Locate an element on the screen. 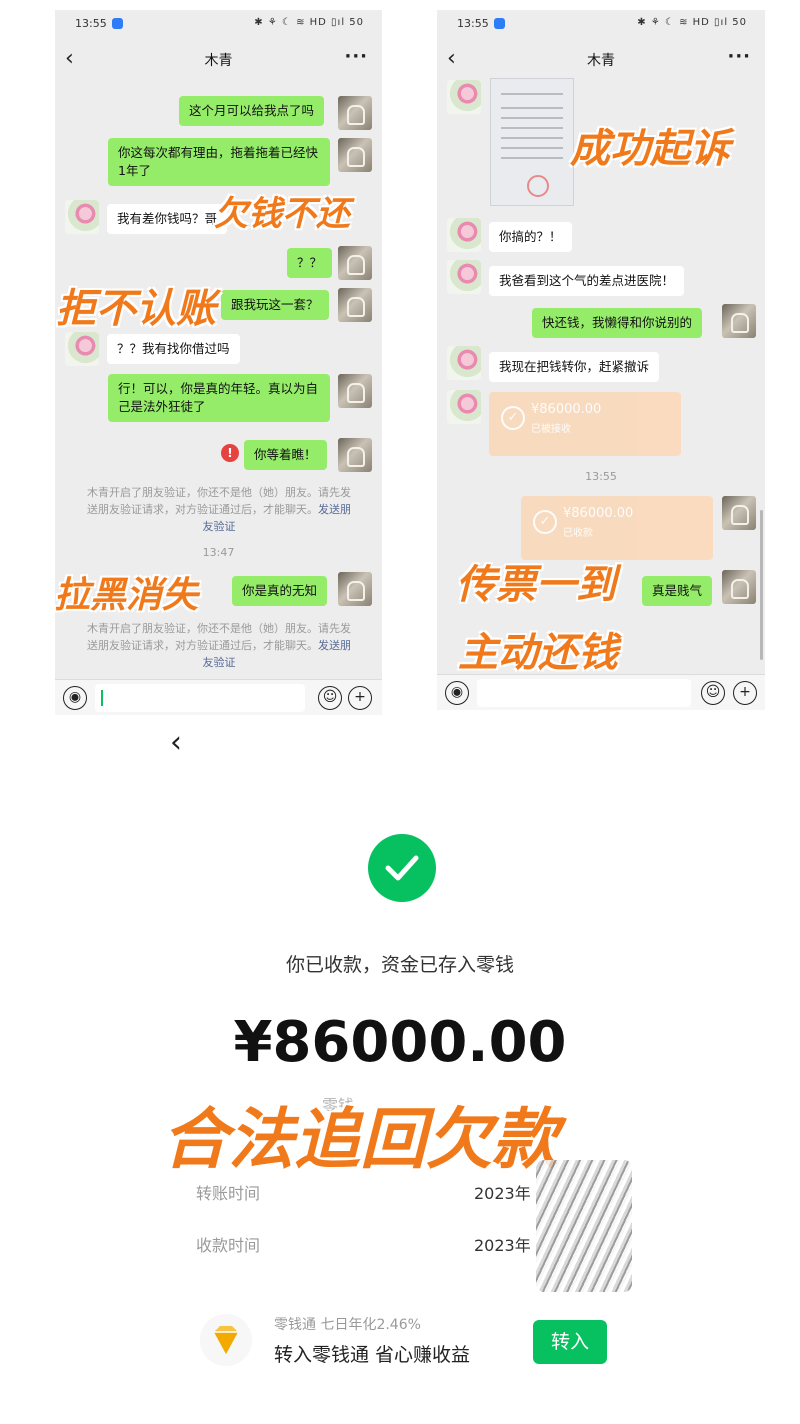 This screenshot has width=800, height=1424. chat-timestamp: 13:47 is located at coordinates (218, 552).